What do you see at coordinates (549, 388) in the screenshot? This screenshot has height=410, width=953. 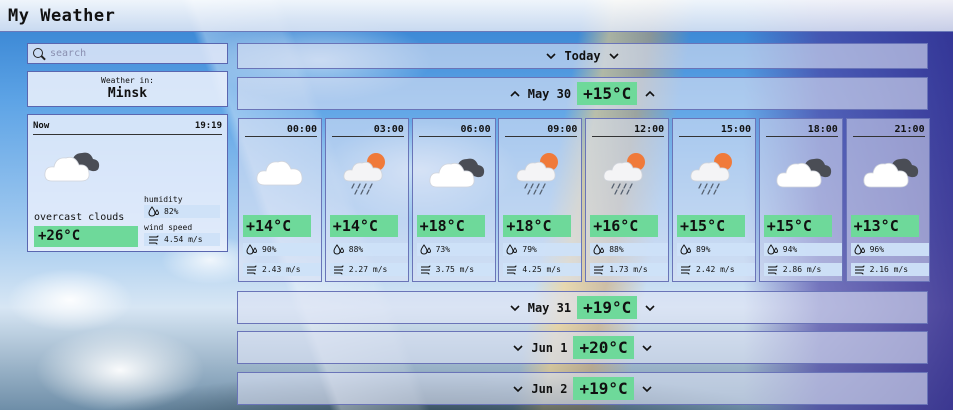 I see `day-label: Jun 2` at bounding box center [549, 388].